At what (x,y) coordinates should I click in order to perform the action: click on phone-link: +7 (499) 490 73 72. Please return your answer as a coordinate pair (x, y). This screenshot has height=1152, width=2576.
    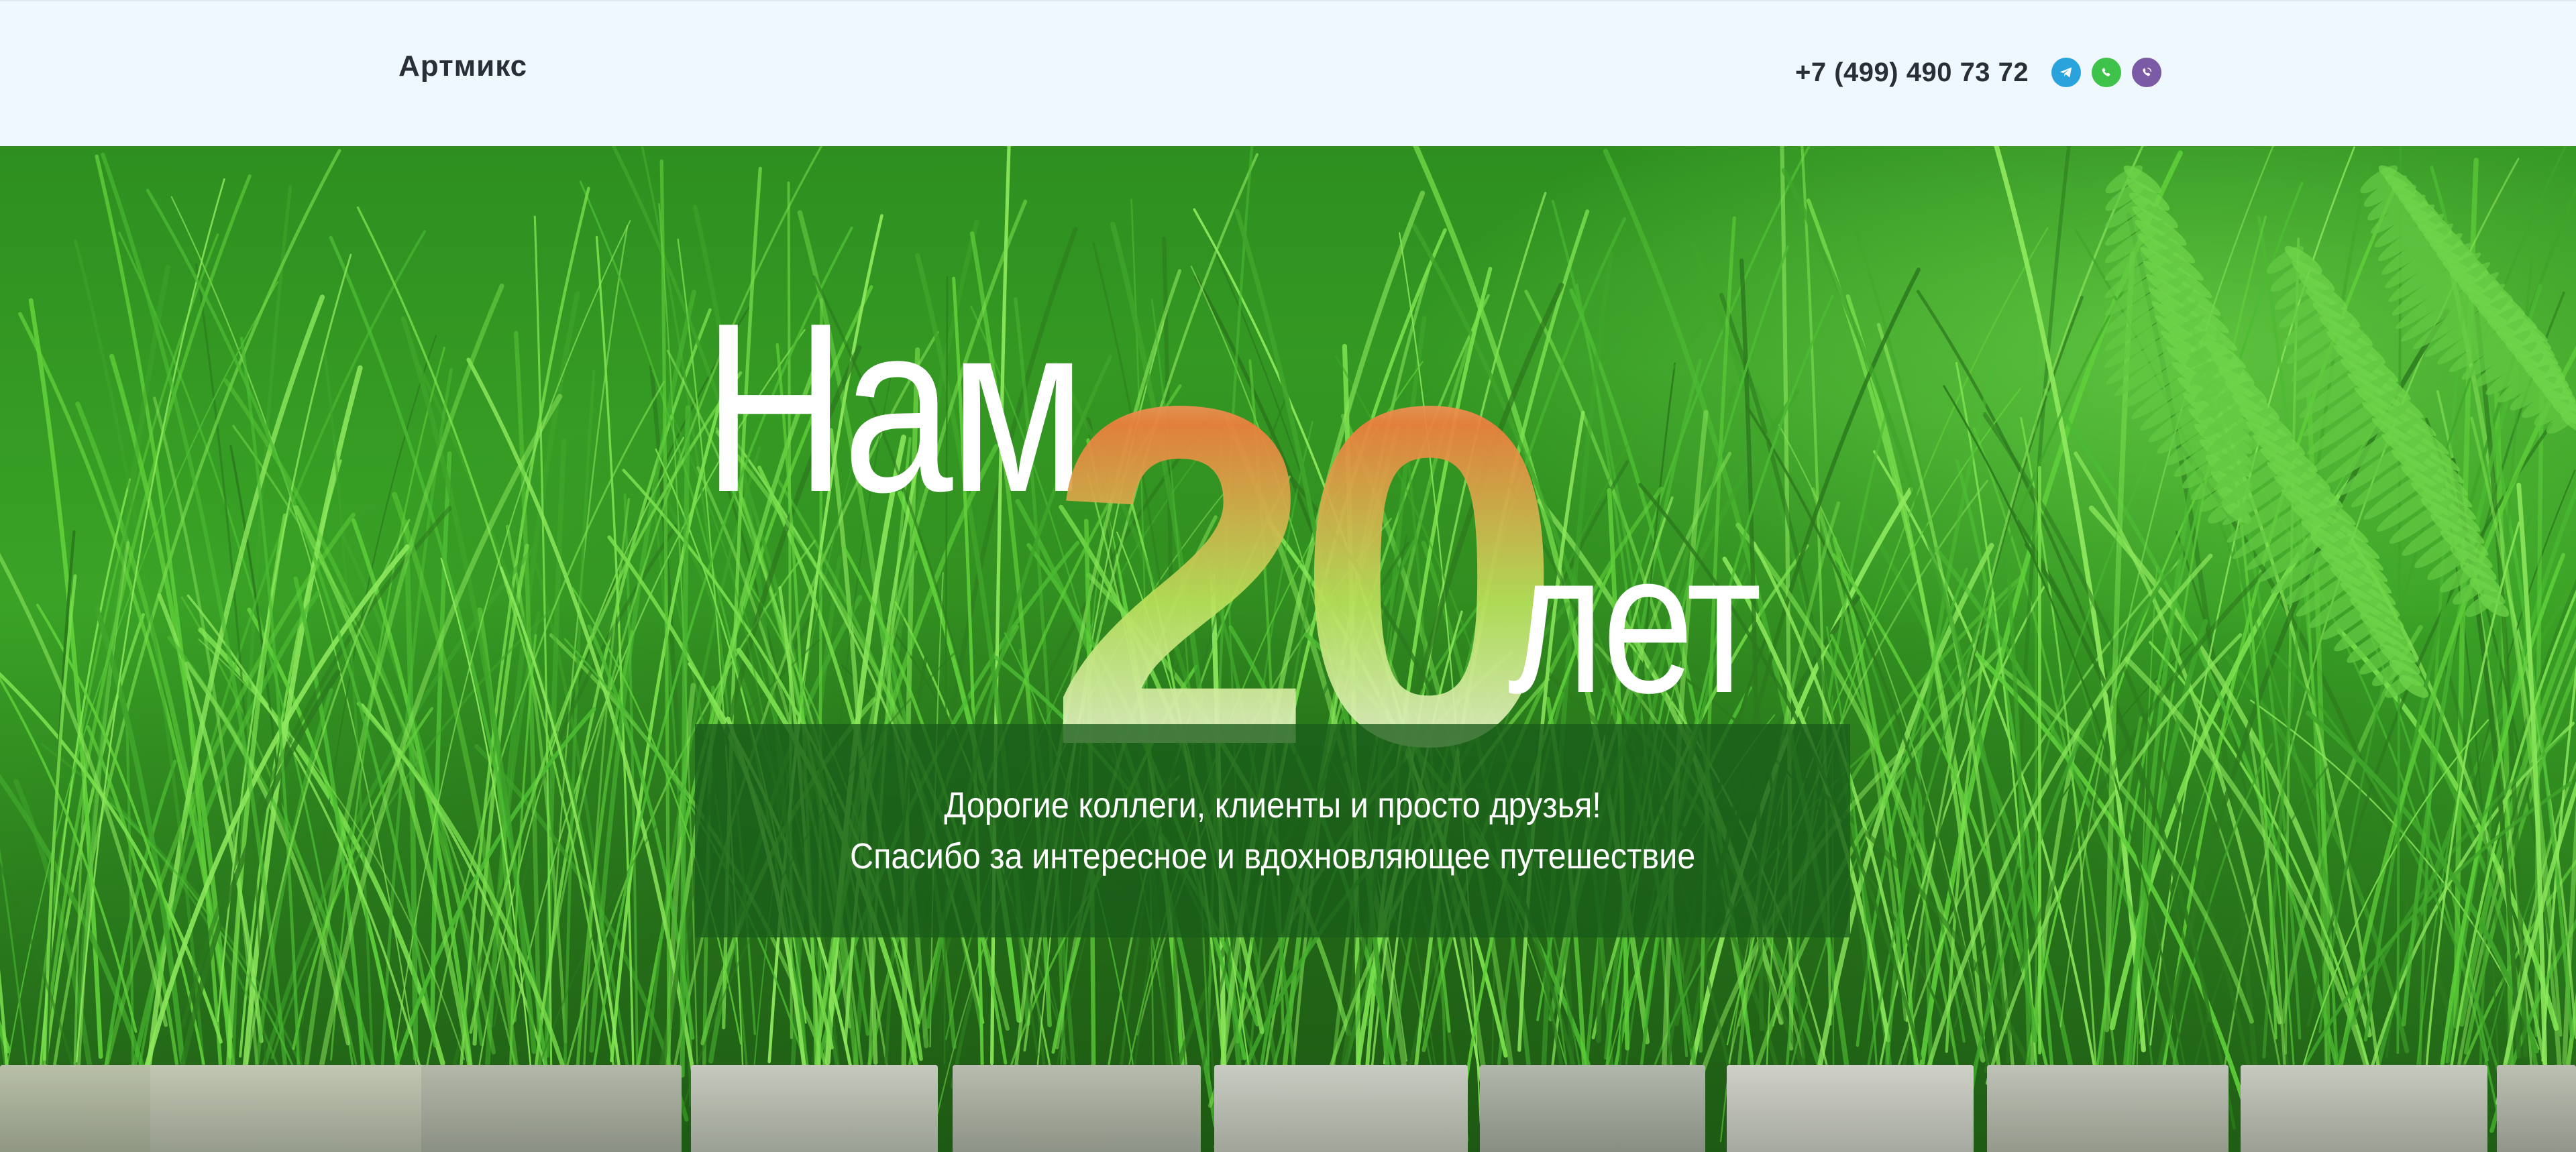
    Looking at the image, I should click on (1912, 73).